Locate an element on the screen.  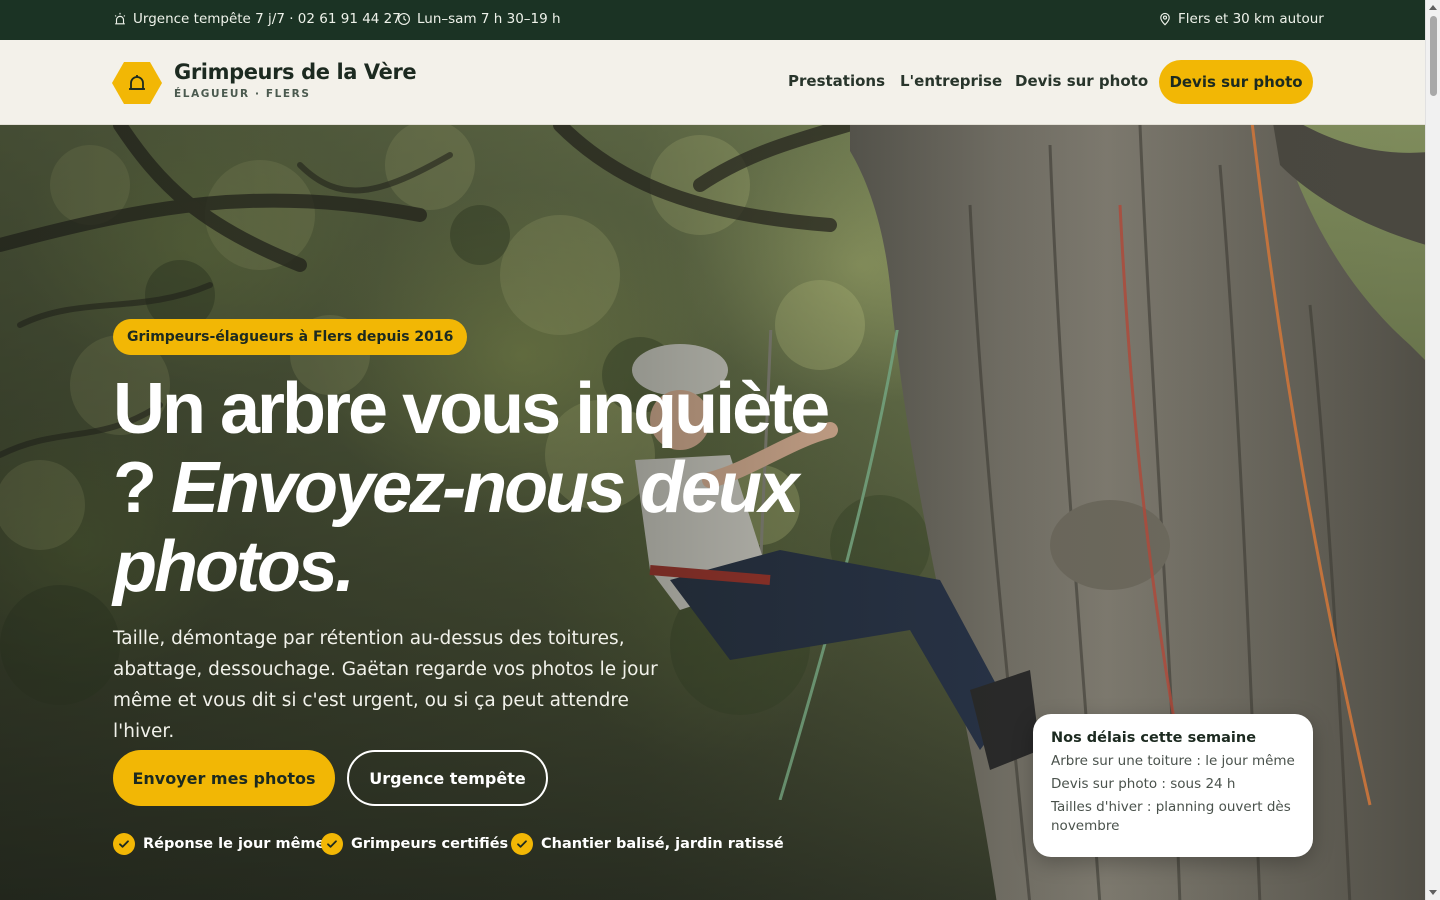
topbar-emergency: Urgence tempête 7 j/7 · 02 61 91 44 27 is located at coordinates (257, 19).